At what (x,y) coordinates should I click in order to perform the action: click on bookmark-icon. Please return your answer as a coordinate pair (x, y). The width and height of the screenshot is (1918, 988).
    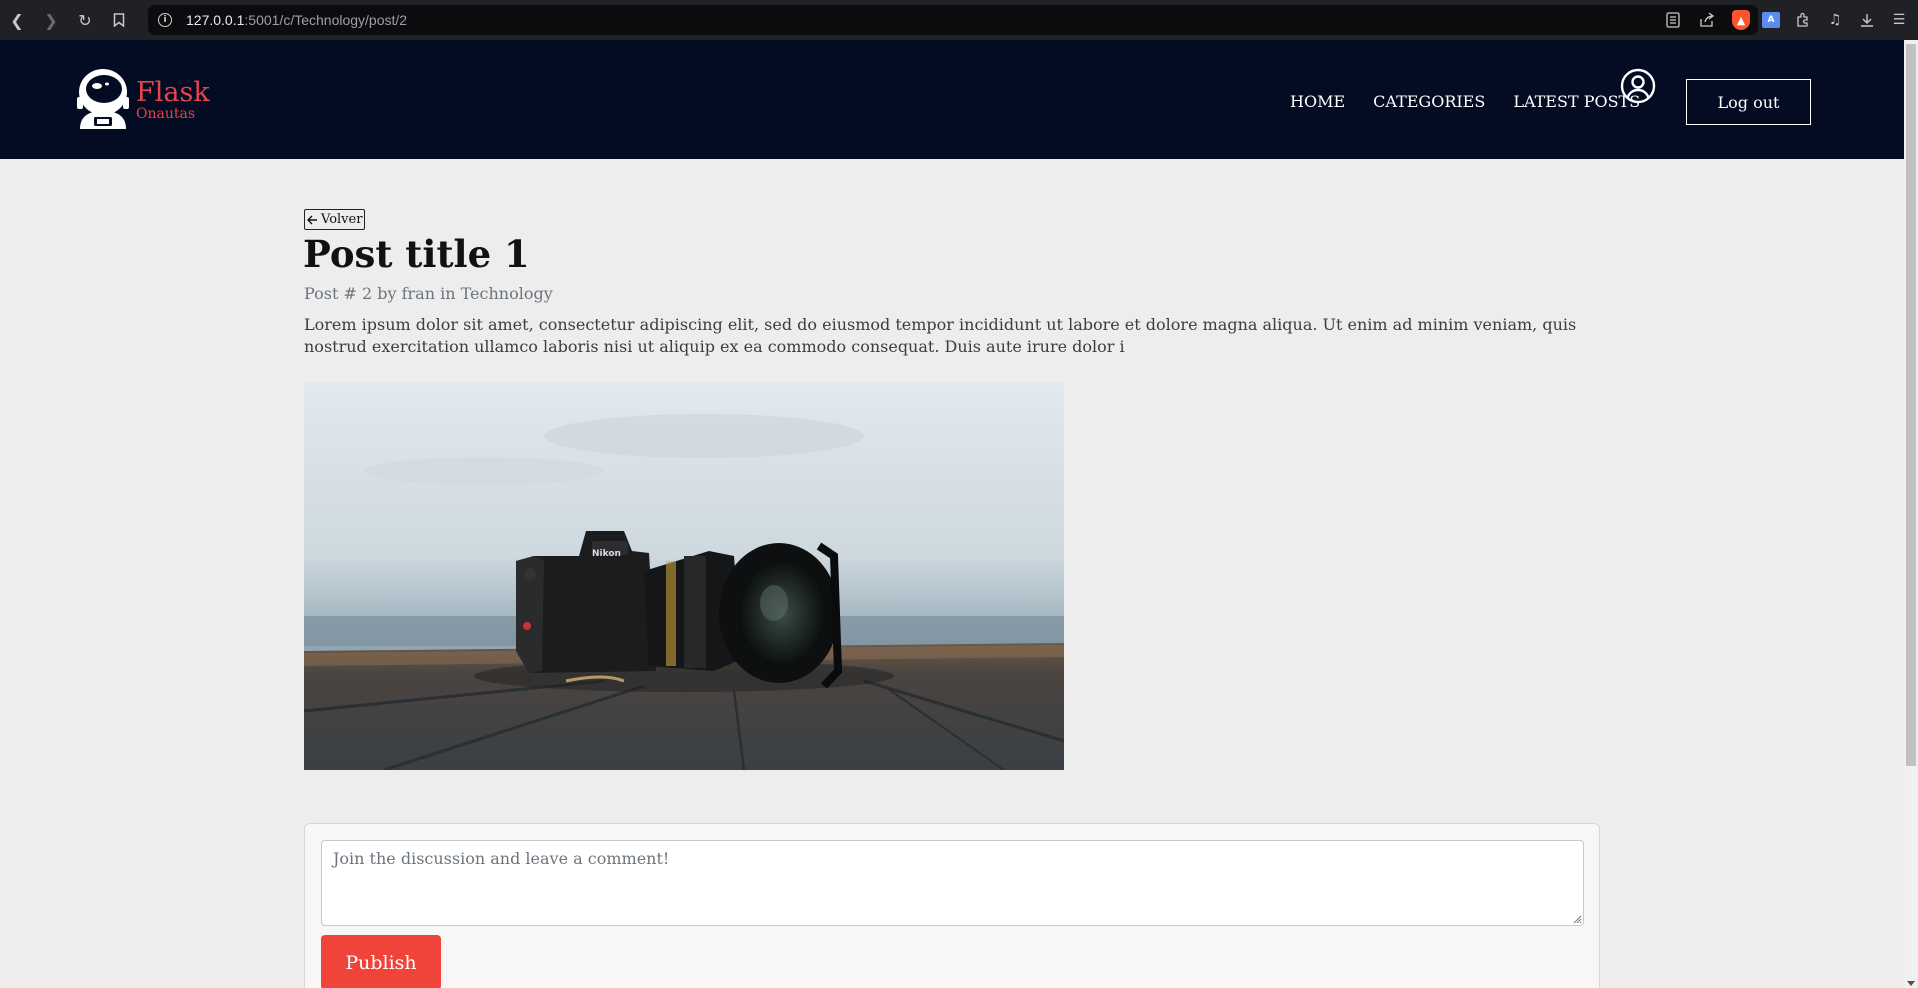
    Looking at the image, I should click on (119, 20).